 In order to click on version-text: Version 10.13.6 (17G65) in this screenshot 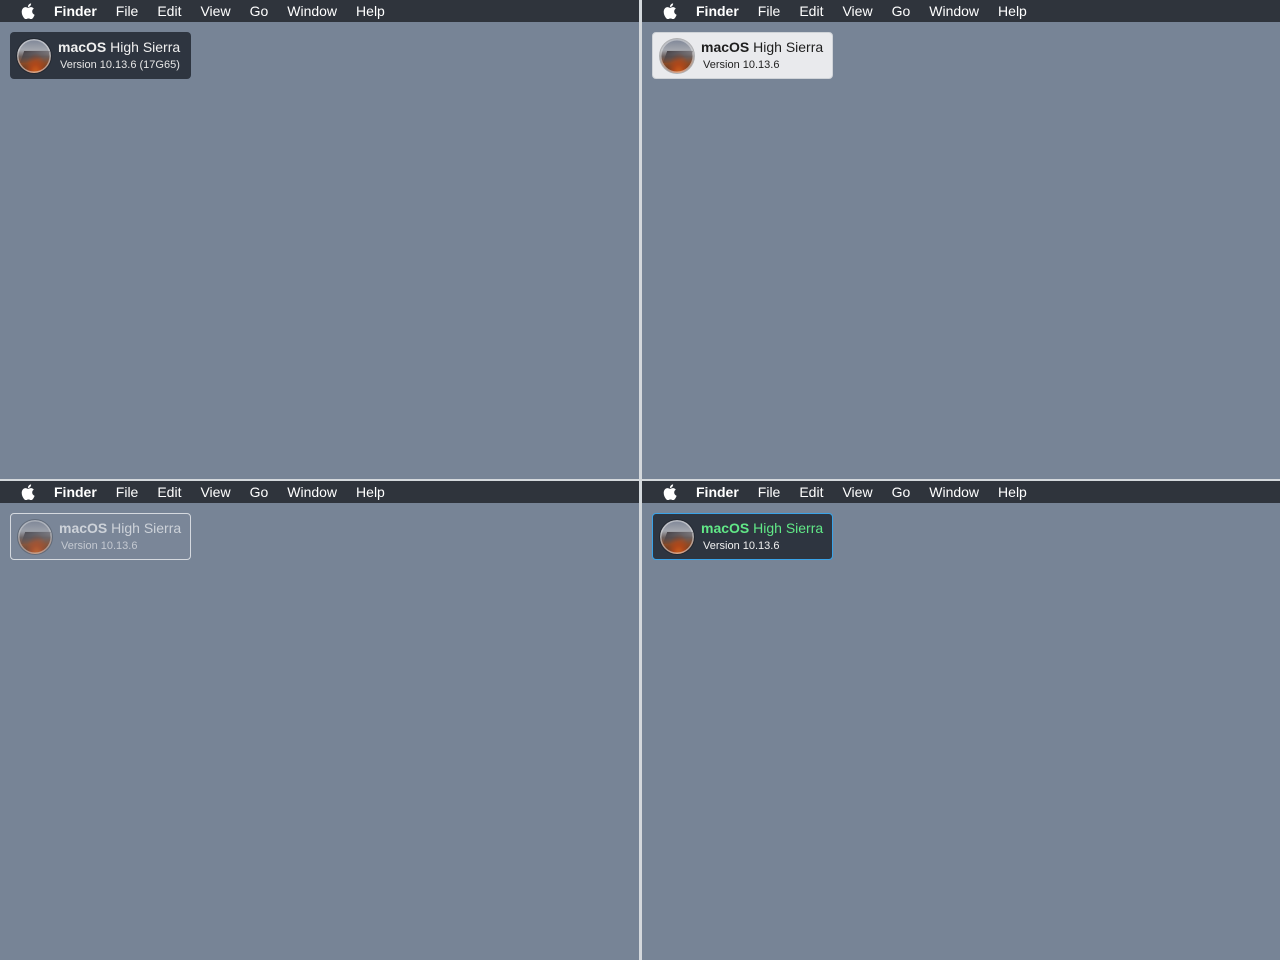, I will do `click(120, 65)`.